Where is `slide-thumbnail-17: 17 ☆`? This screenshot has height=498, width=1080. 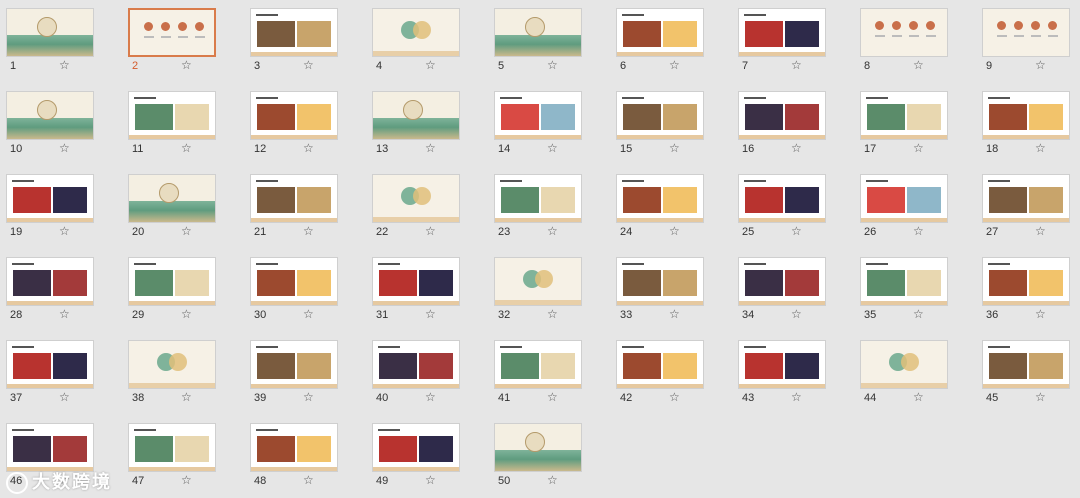
slide-thumbnail-17: 17 ☆ is located at coordinates (915, 124).